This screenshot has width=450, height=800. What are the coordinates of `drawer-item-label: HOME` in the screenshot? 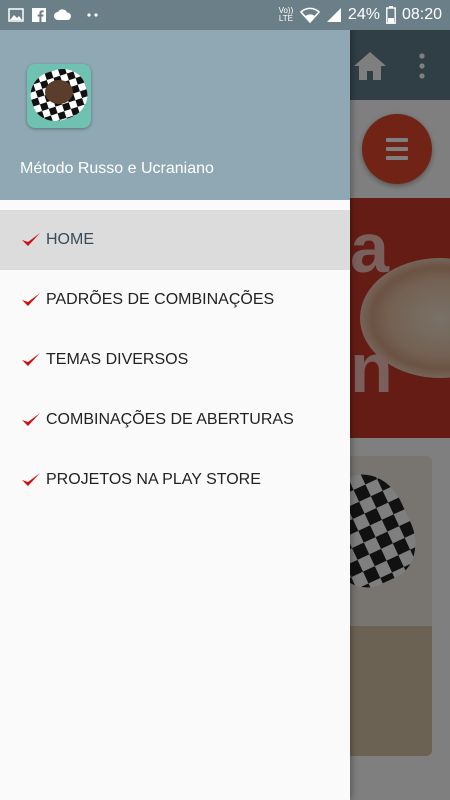 It's located at (70, 239).